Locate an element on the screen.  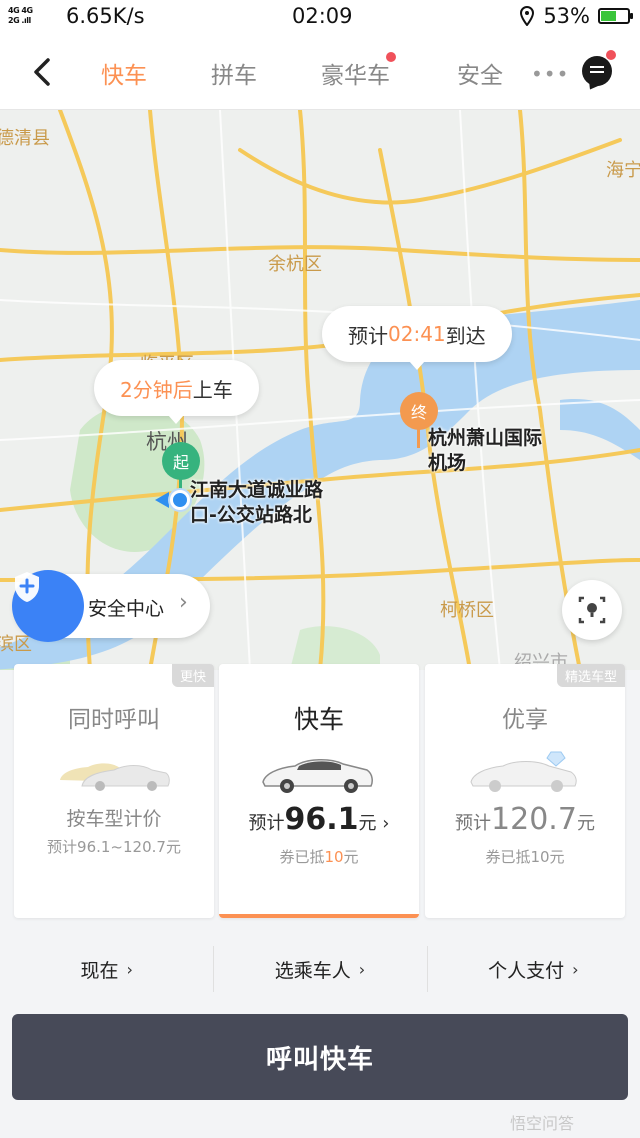
arrival-suffix: 到达 is located at coordinates (465, 335).